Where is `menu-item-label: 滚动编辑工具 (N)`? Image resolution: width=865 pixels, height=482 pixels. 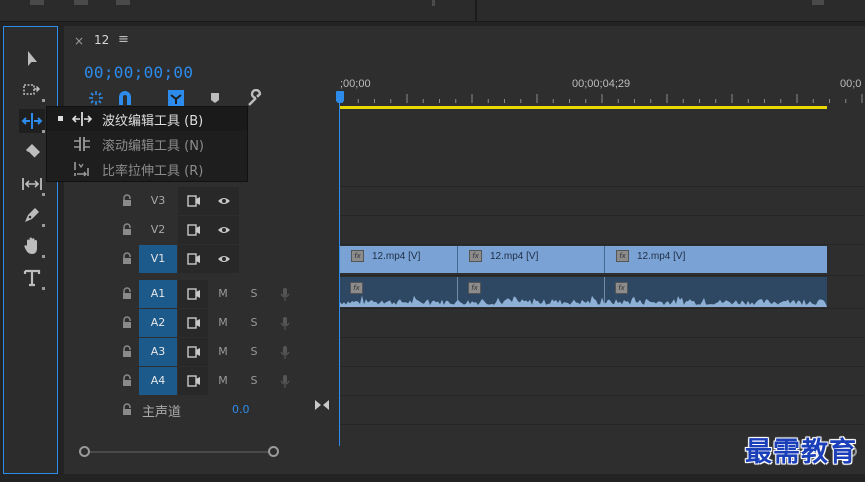 menu-item-label: 滚动编辑工具 (N) is located at coordinates (153, 146).